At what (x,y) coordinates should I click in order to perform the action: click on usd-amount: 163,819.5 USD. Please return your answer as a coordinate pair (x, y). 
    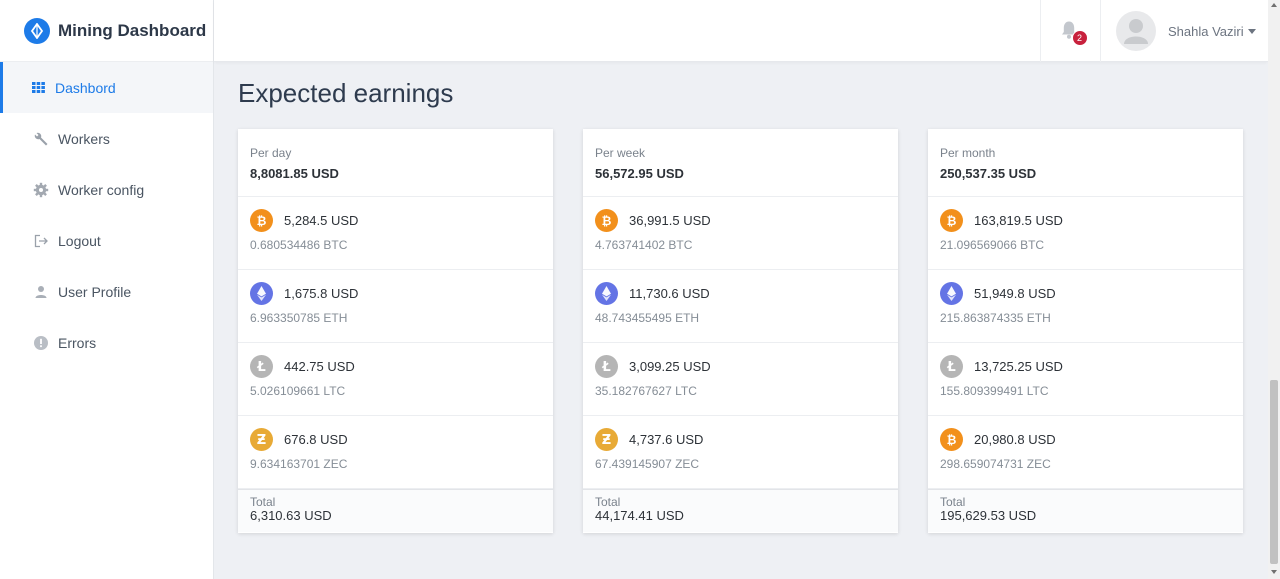
    Looking at the image, I should click on (1018, 220).